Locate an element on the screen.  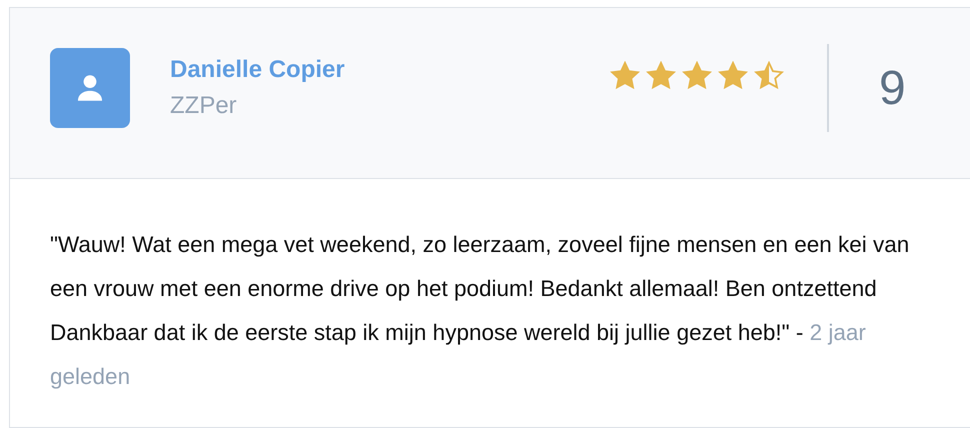
author-name: Danielle Copier is located at coordinates (258, 70).